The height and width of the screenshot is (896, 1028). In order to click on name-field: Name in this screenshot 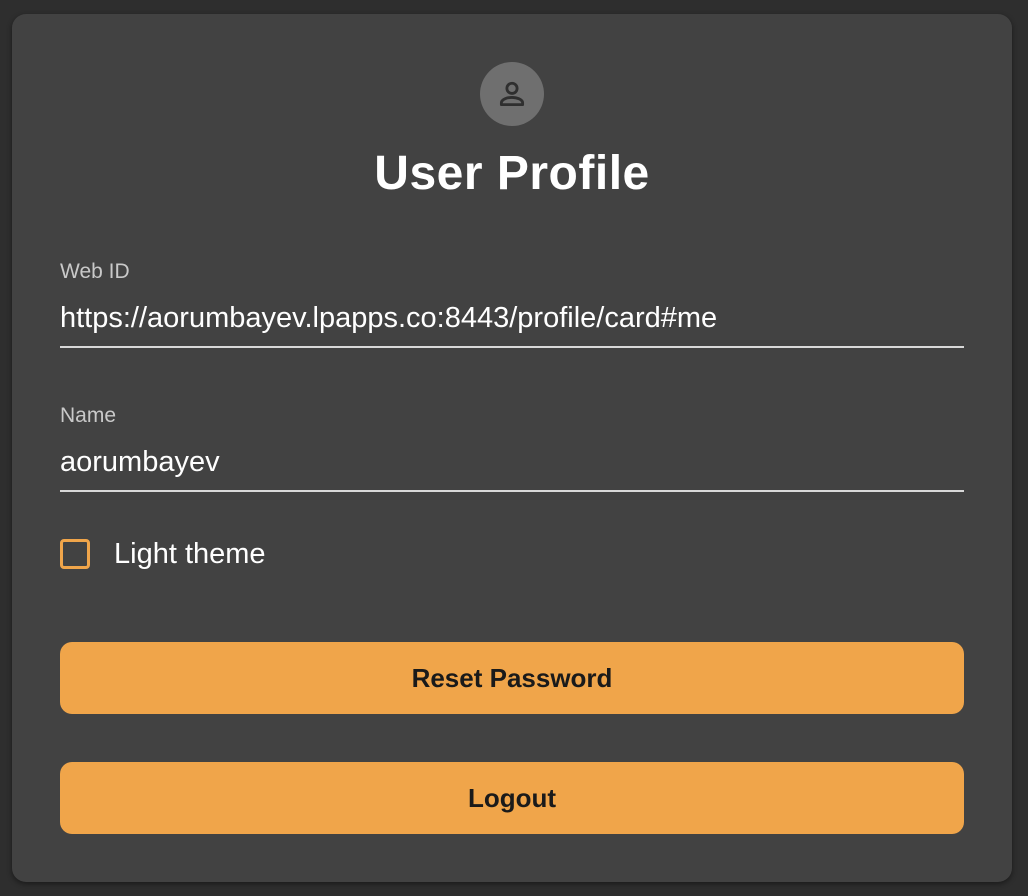, I will do `click(512, 447)`.